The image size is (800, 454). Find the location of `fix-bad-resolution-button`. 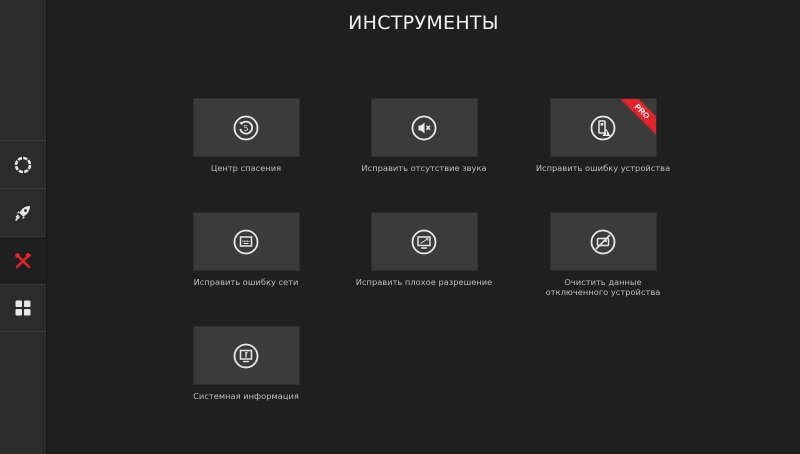

fix-bad-resolution-button is located at coordinates (424, 241).